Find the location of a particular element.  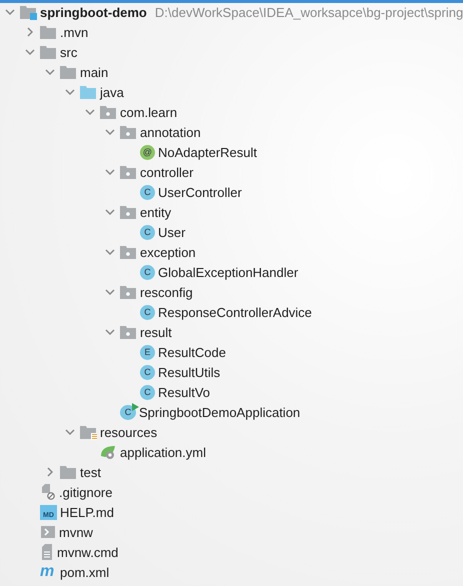

tree-item: mvnw.cmd is located at coordinates (87, 552).